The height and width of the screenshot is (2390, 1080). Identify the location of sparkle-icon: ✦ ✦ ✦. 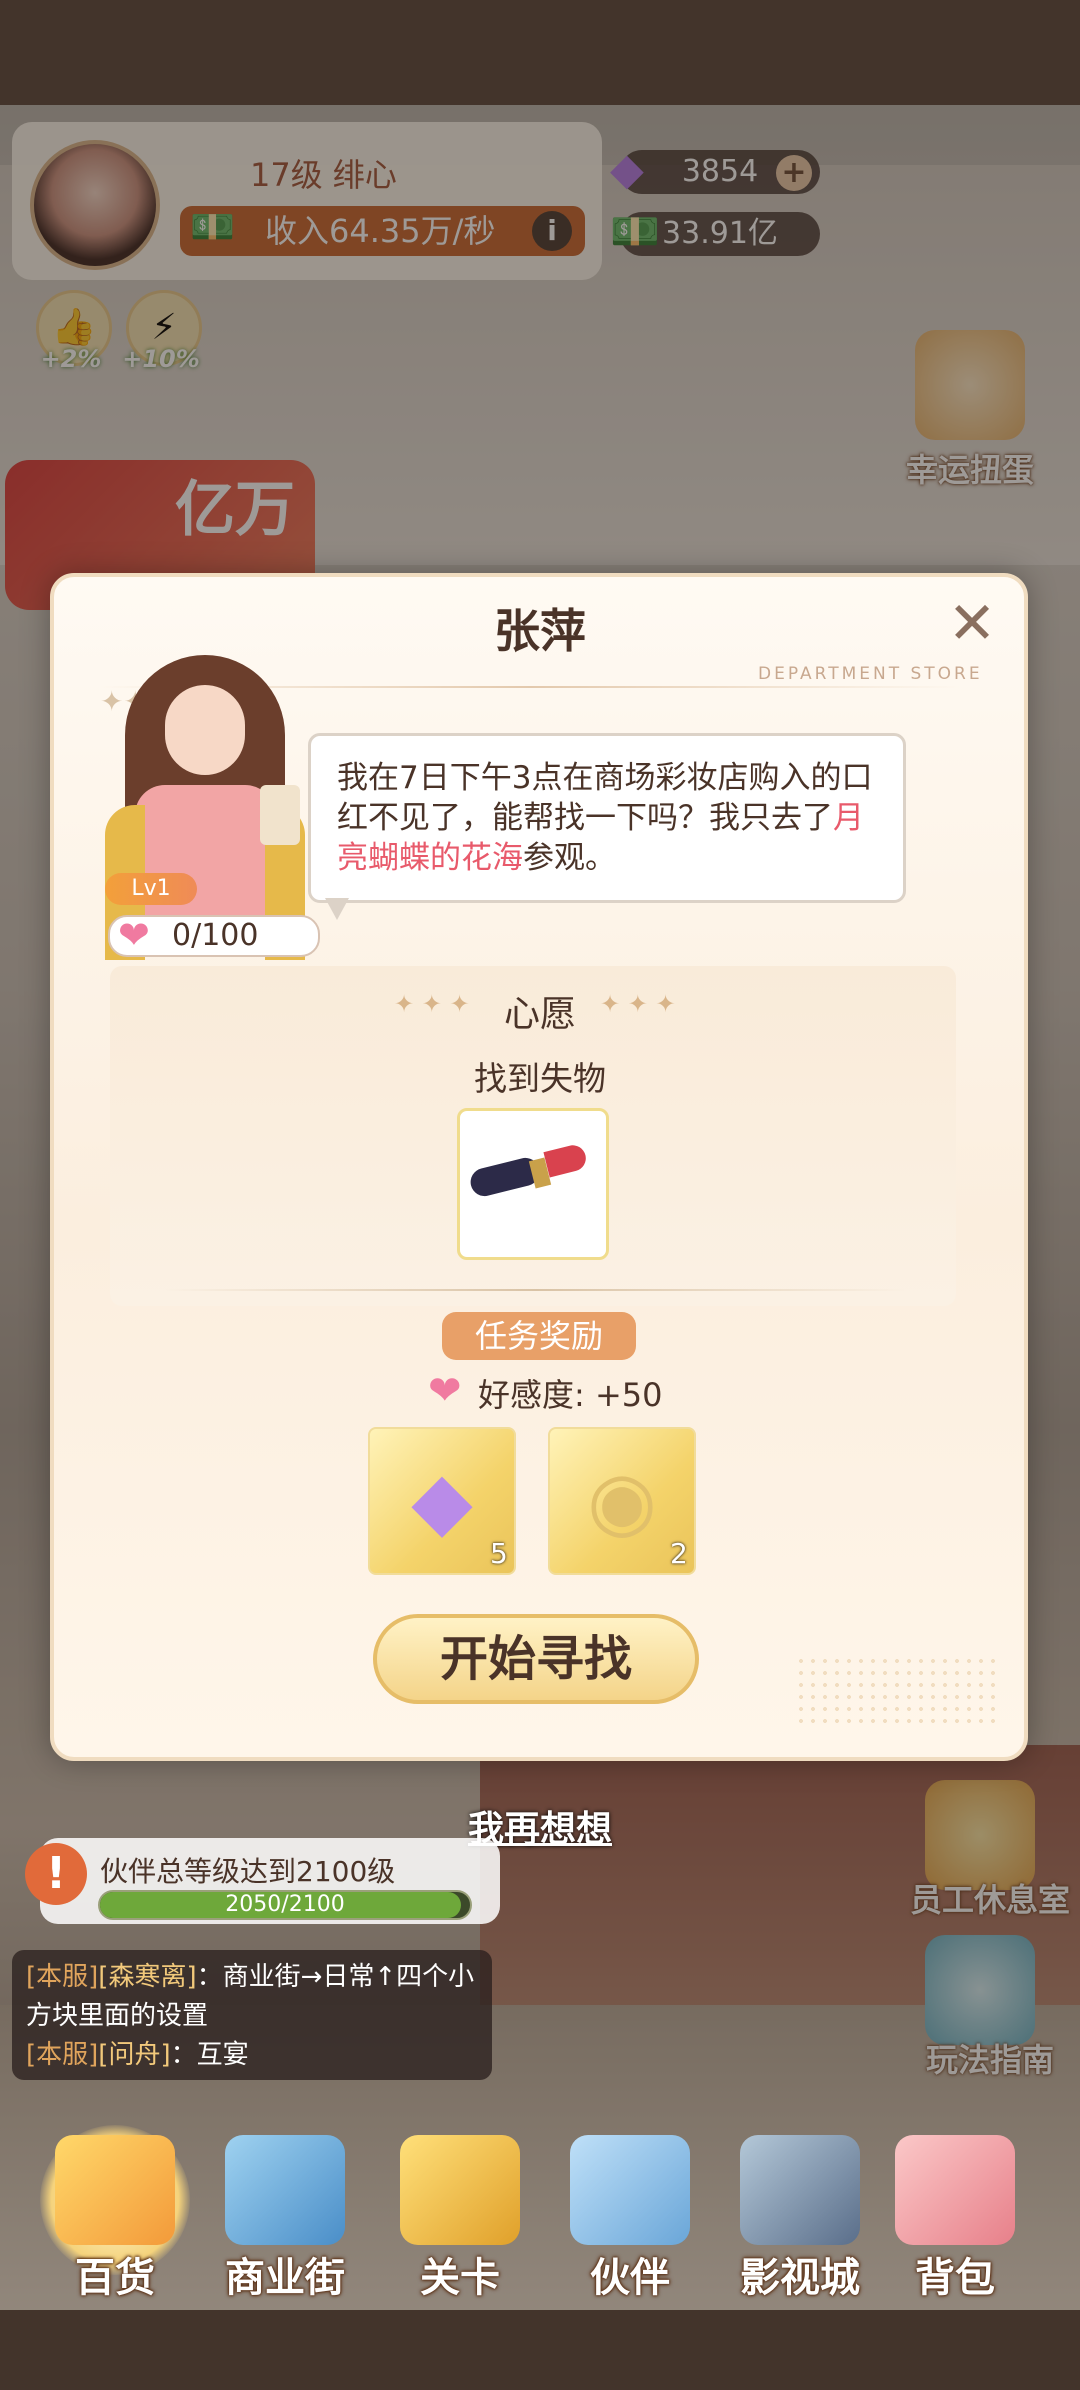
(638, 1004).